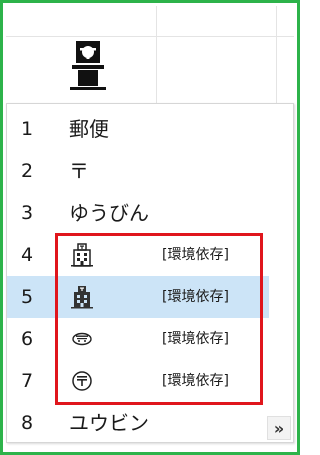 This screenshot has width=320, height=455. I want to click on candidate-item-3: 3 ゆうびん, so click(138, 213).